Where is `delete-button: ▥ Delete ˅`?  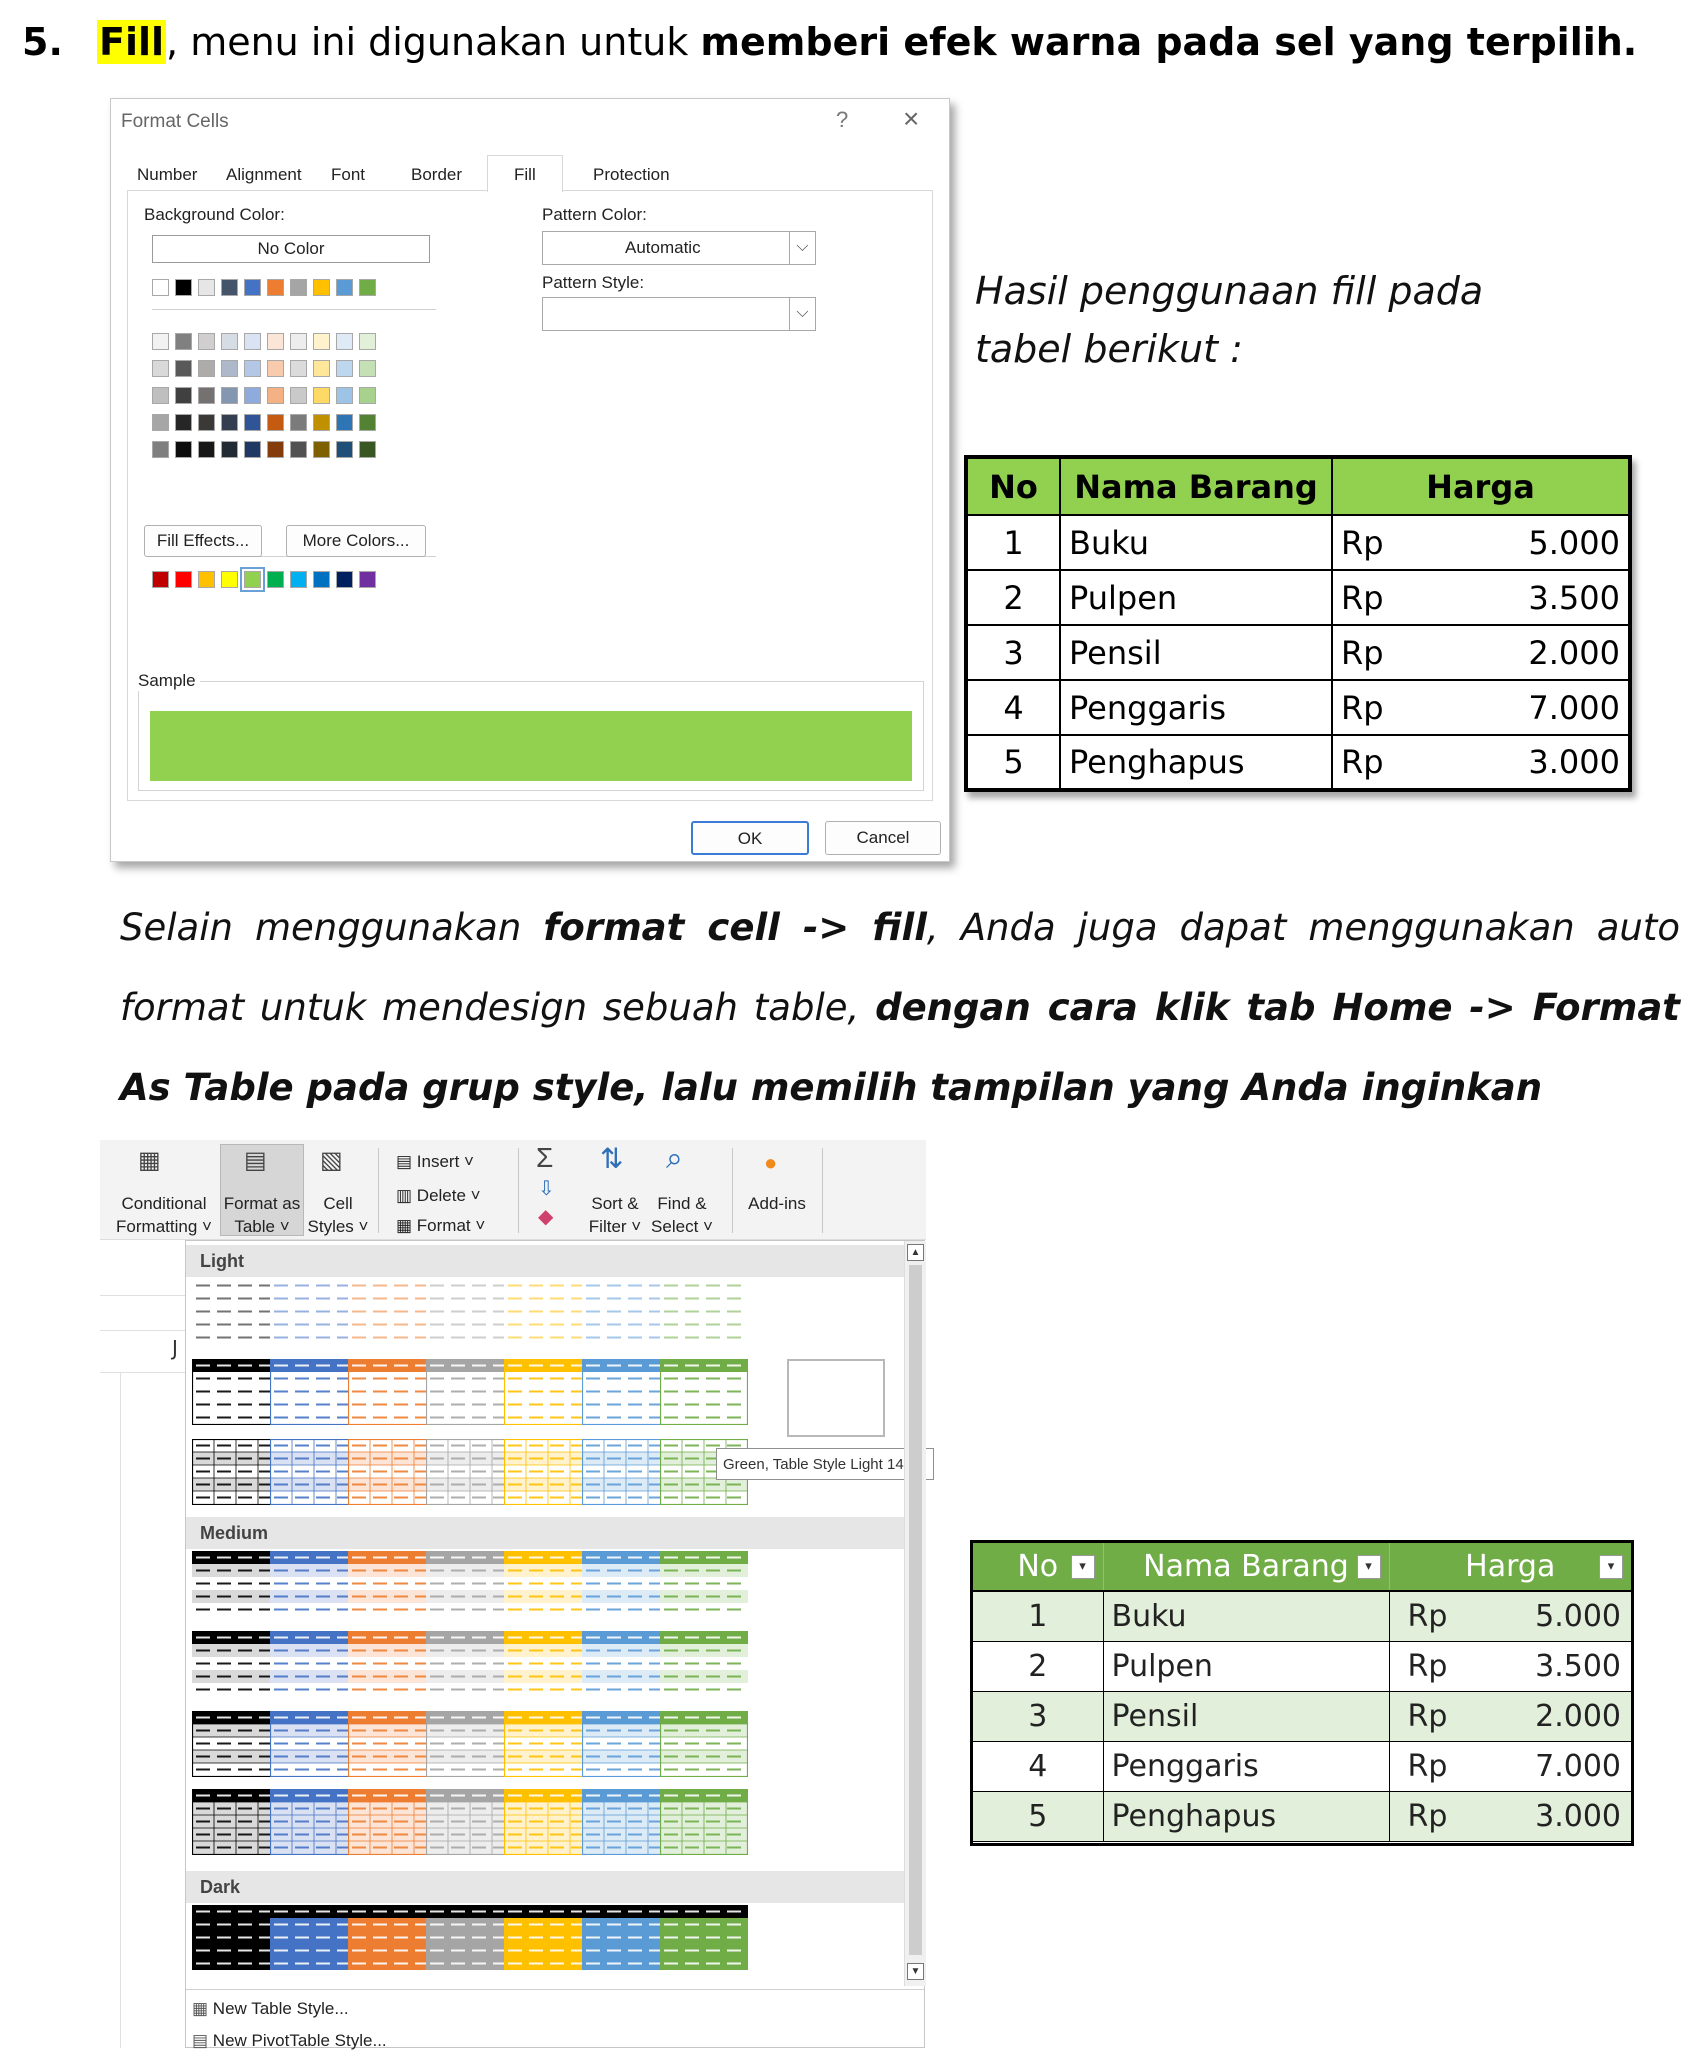 delete-button: ▥ Delete ˅ is located at coordinates (438, 1195).